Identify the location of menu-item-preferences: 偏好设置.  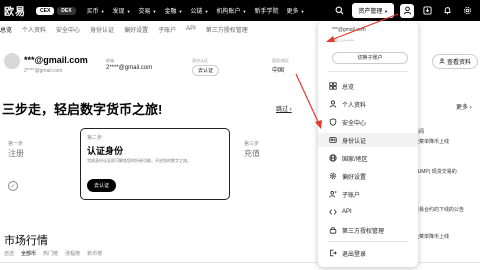
(368, 176).